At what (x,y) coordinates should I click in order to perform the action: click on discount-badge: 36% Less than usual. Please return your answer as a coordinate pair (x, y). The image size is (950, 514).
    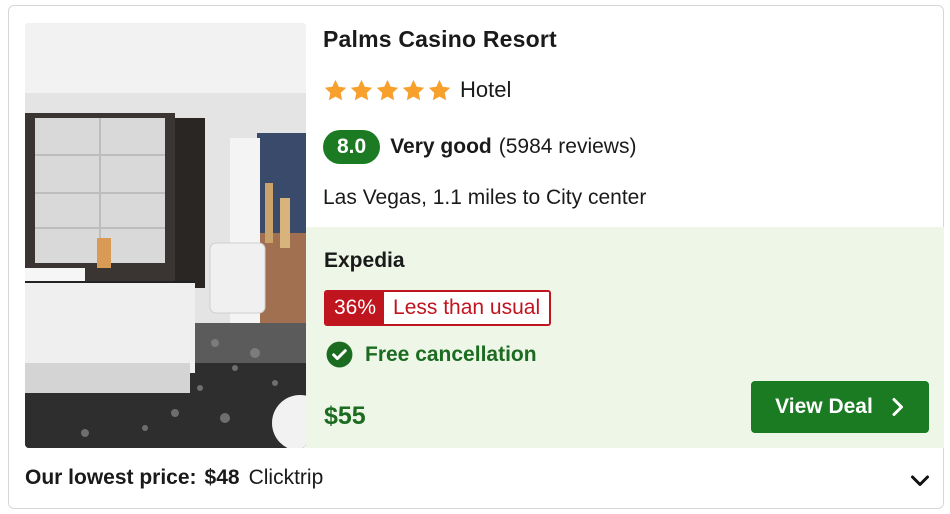
    Looking at the image, I should click on (438, 308).